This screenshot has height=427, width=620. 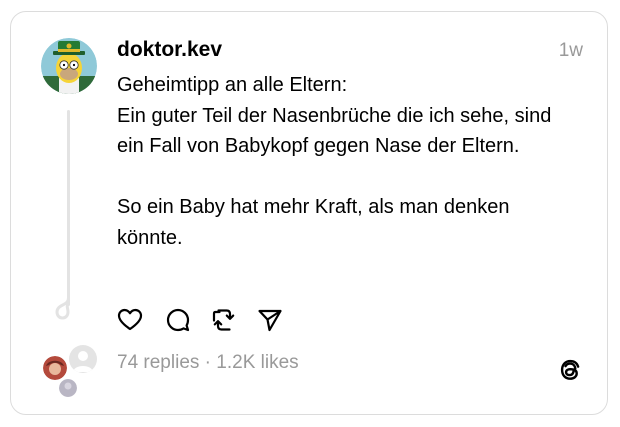 What do you see at coordinates (169, 50) in the screenshot?
I see `author-username: doktor.kev` at bounding box center [169, 50].